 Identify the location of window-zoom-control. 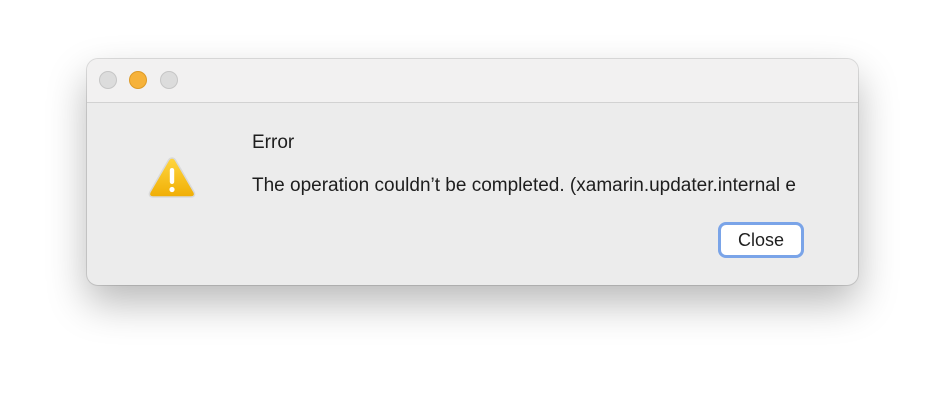
(169, 80).